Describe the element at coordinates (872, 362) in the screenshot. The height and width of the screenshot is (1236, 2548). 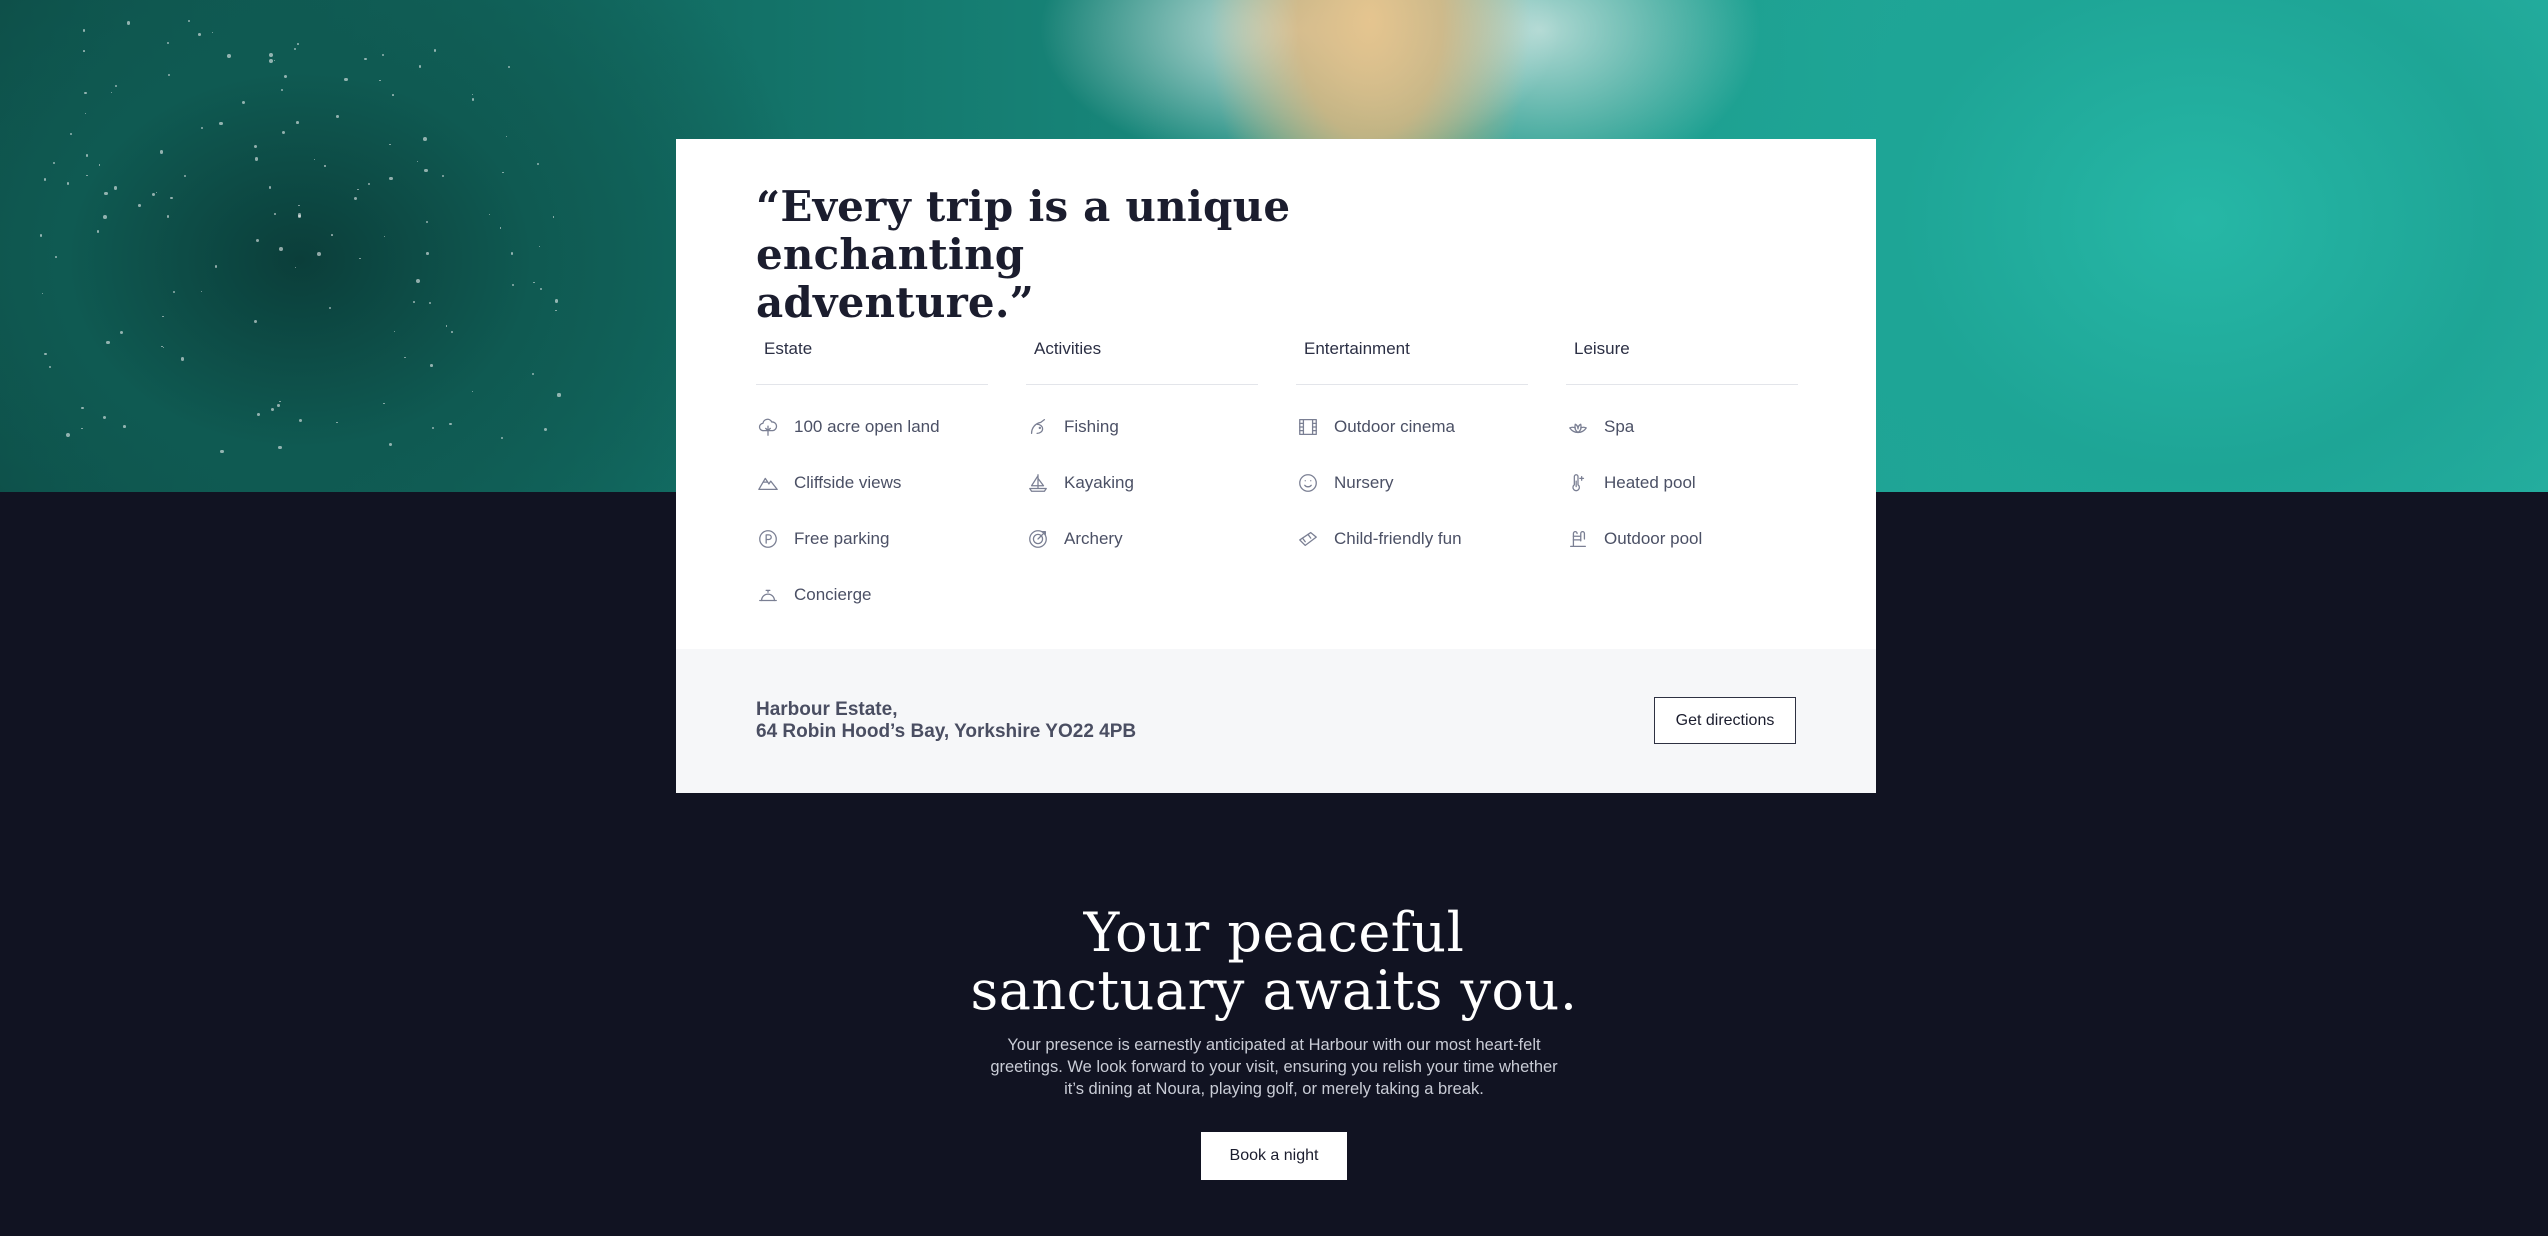
I see `column-title: Estate` at that location.